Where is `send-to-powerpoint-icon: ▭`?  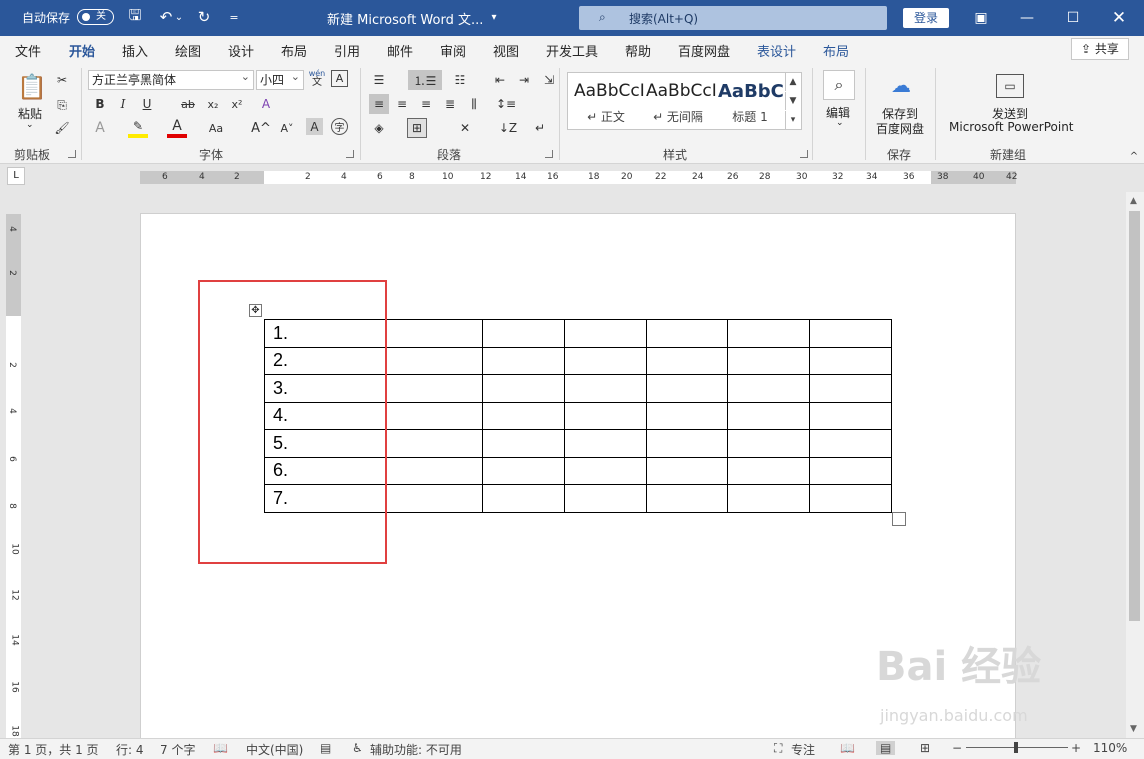
send-to-powerpoint-icon: ▭ is located at coordinates (1010, 86).